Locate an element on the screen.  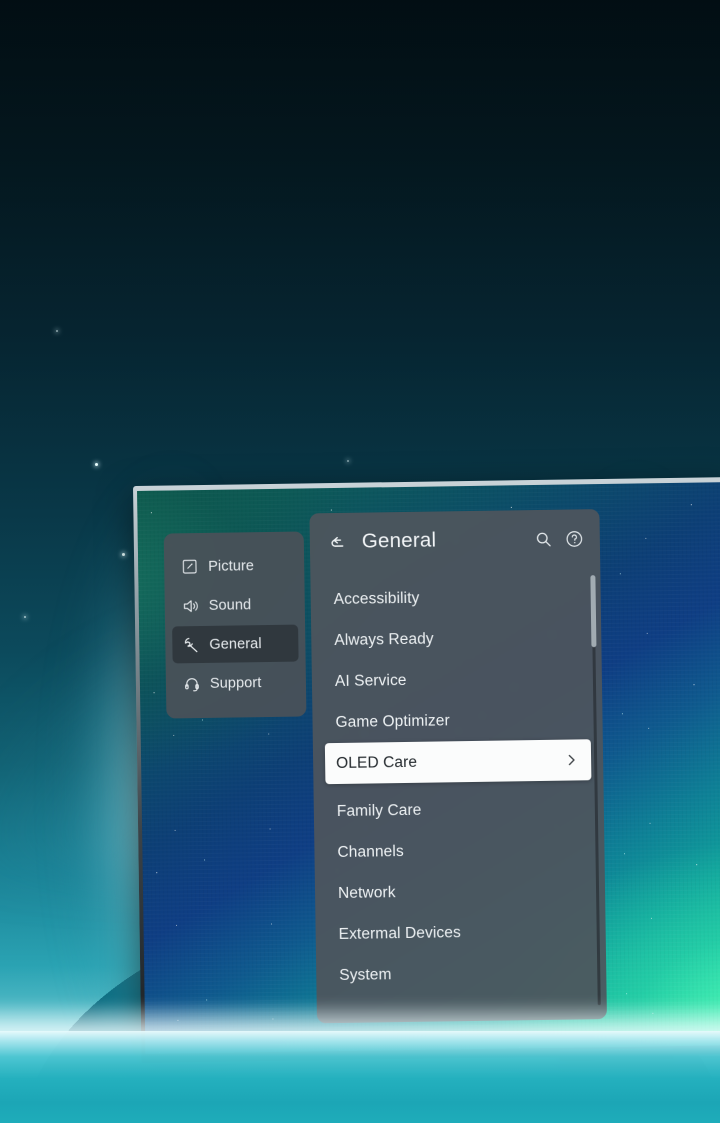
sidebar-item-sound: Sound is located at coordinates (235, 605).